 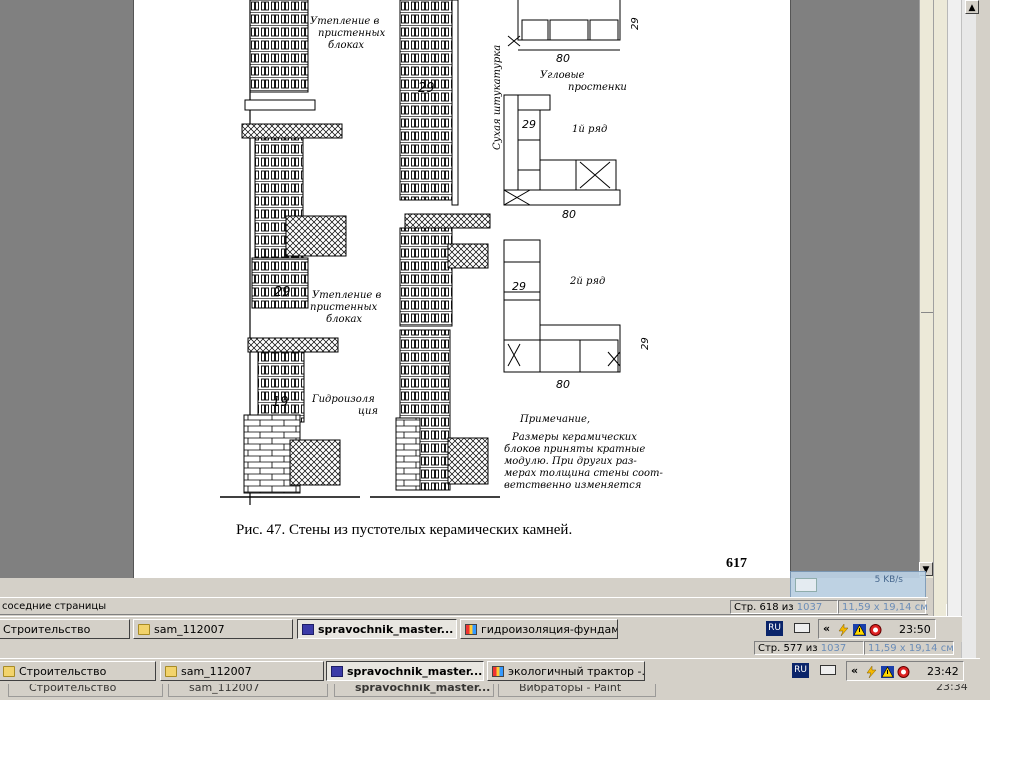 I want to click on page-size: 11,59 x 19,14 см, so click(x=883, y=607).